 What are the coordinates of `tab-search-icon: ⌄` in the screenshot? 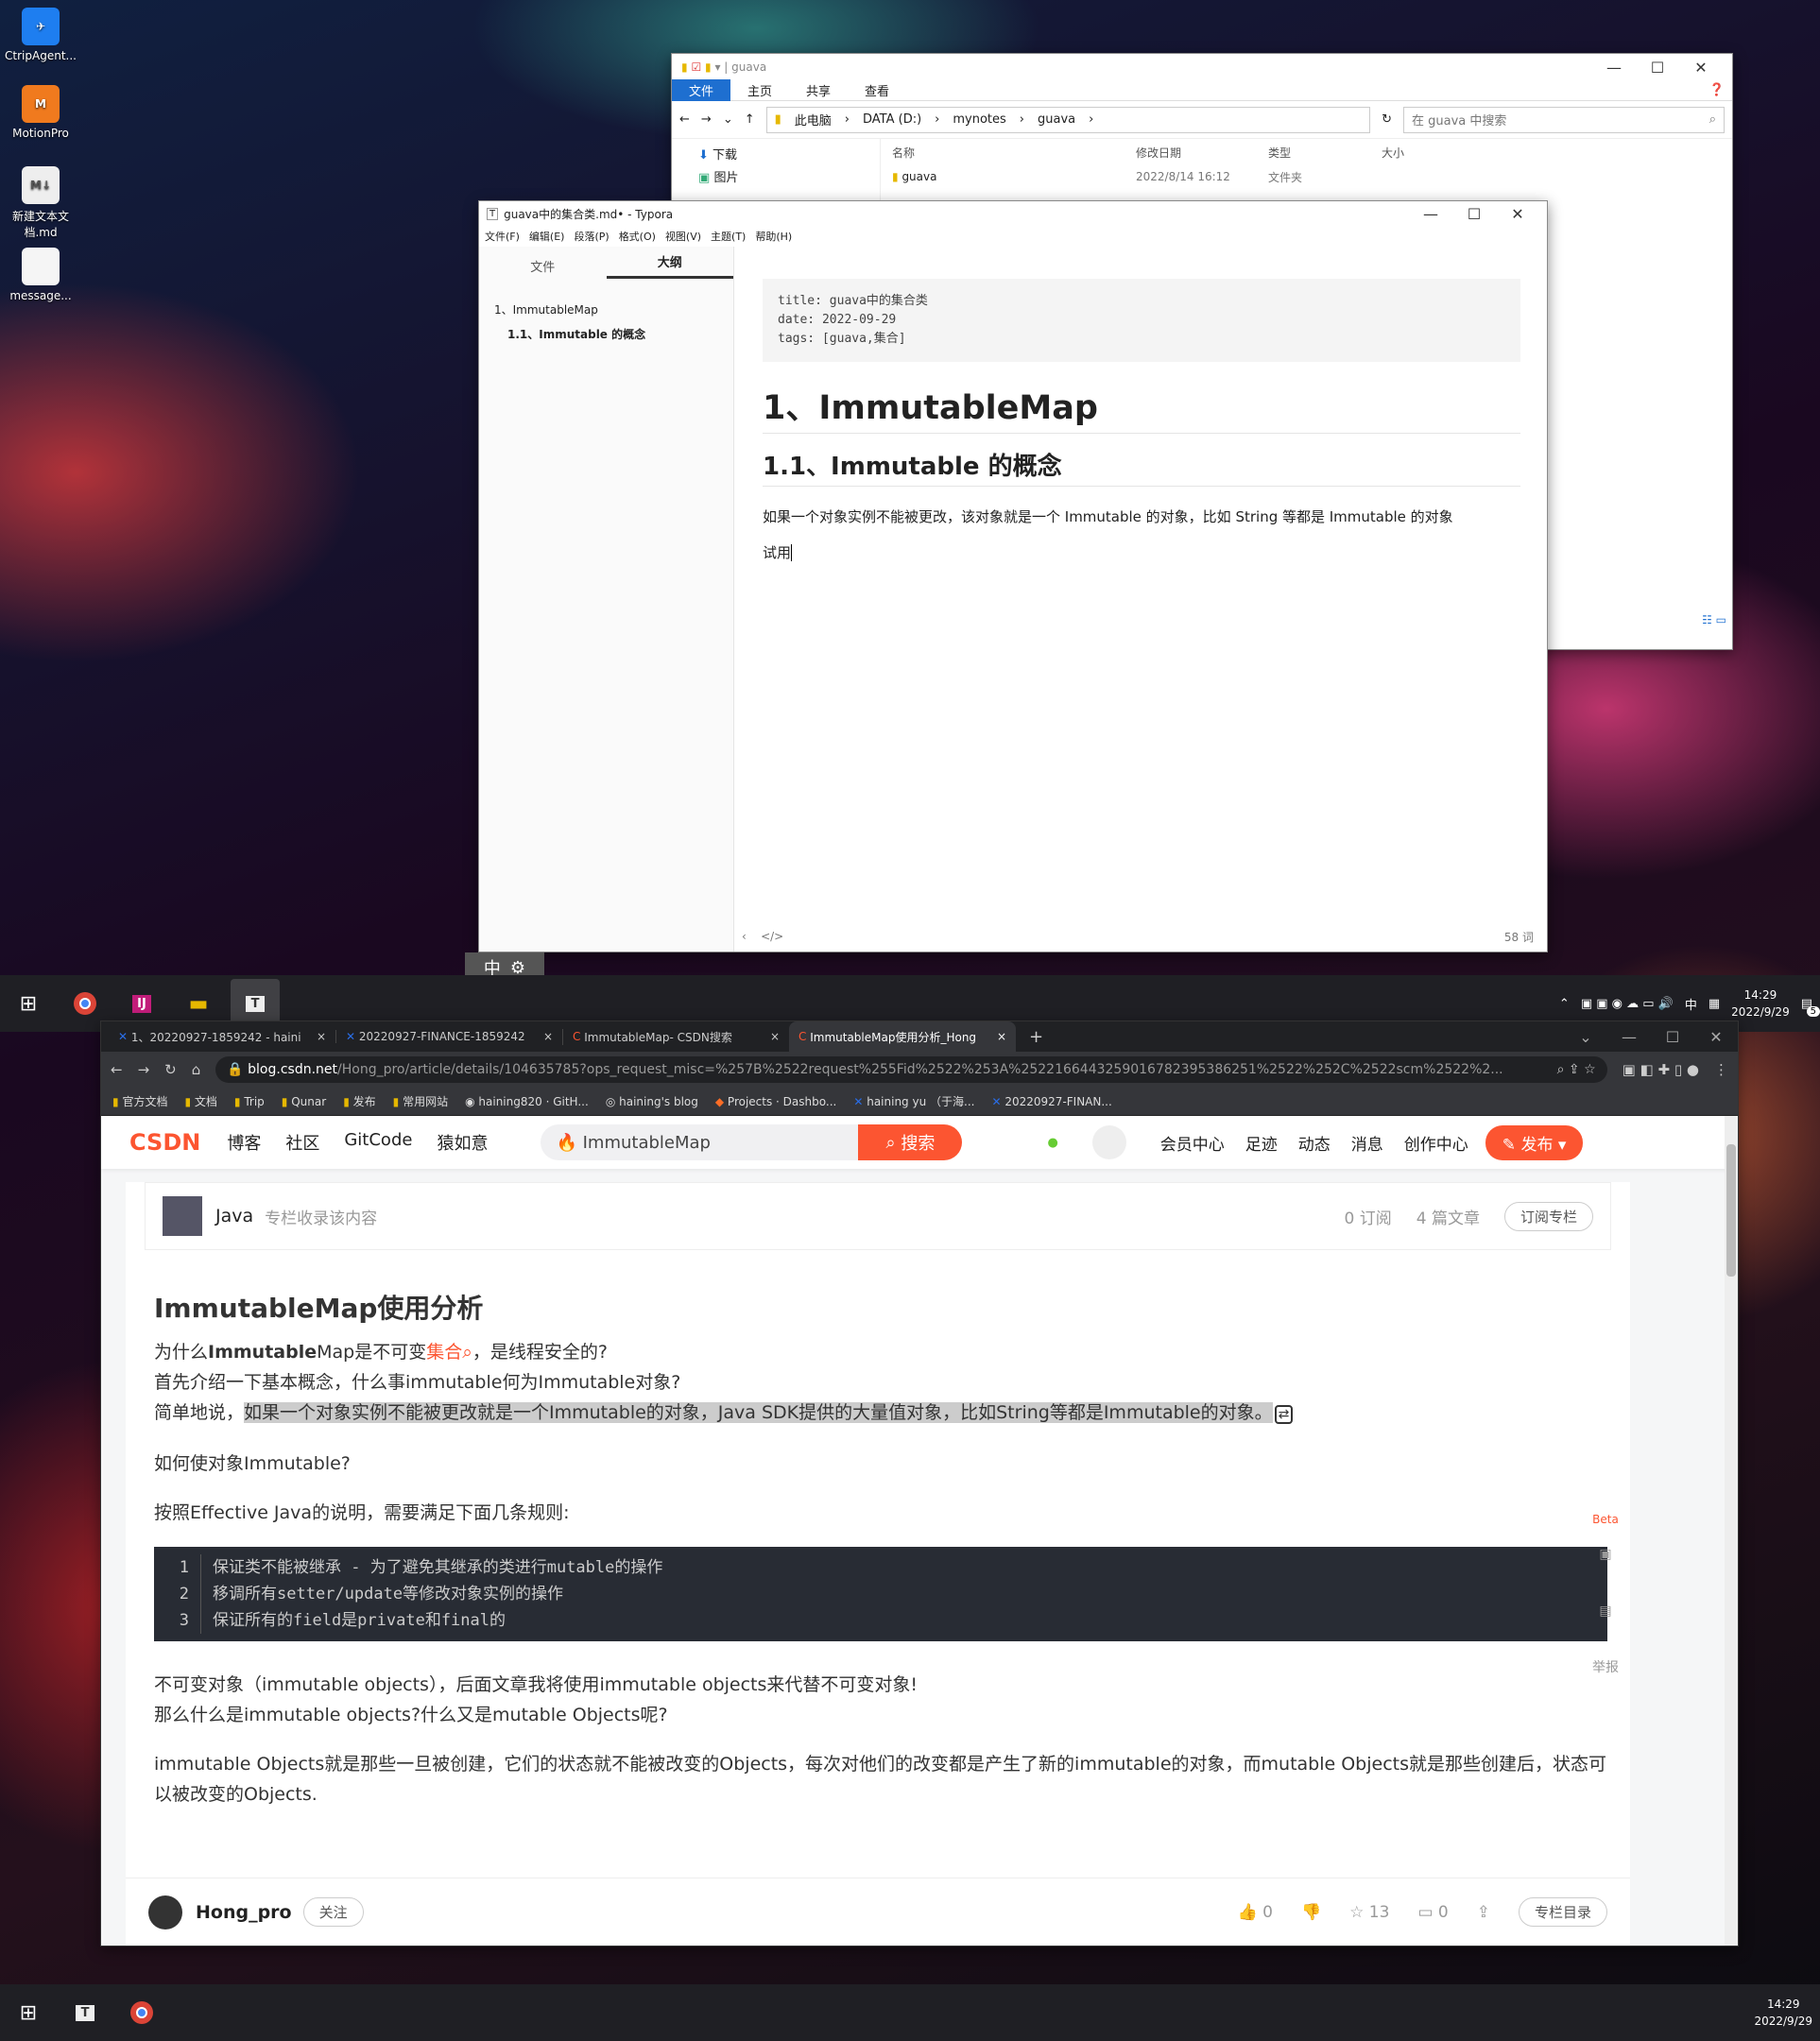 It's located at (1585, 1037).